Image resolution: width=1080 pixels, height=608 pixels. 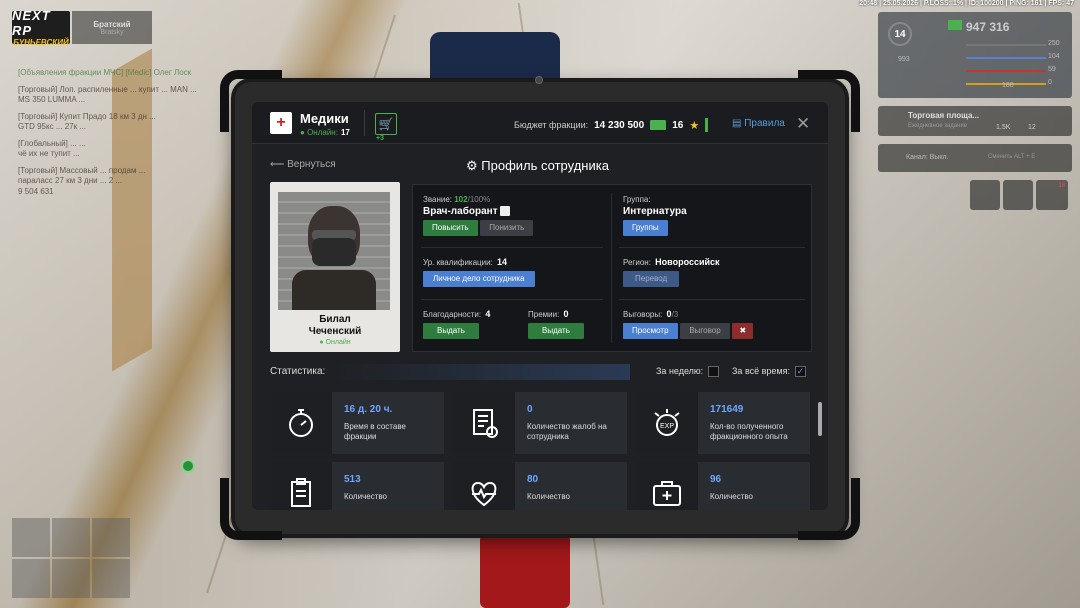 What do you see at coordinates (479, 279) in the screenshot?
I see `personal-file-button: Личное дело сотрудника` at bounding box center [479, 279].